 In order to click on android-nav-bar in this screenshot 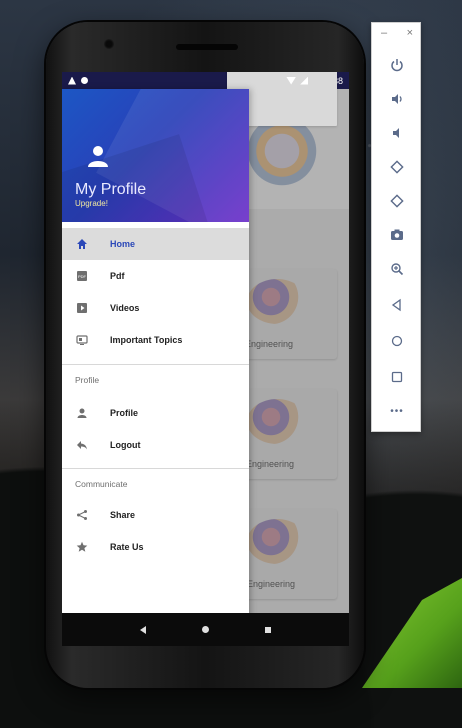, I will do `click(205, 629)`.